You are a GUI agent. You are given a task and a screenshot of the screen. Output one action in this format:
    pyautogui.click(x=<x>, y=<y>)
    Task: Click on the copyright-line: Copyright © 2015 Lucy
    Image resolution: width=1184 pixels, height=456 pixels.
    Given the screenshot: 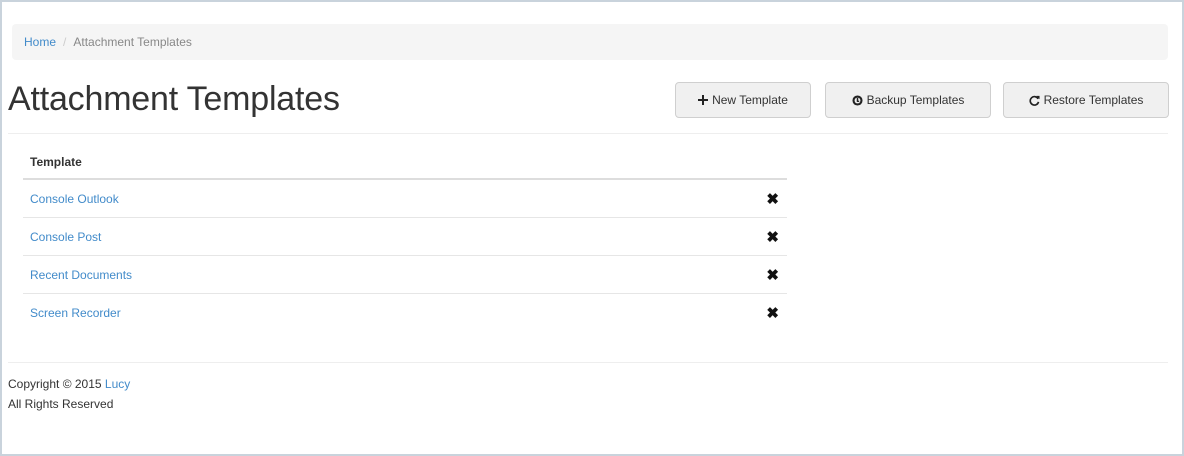 What is the action you would take?
    pyautogui.click(x=69, y=384)
    